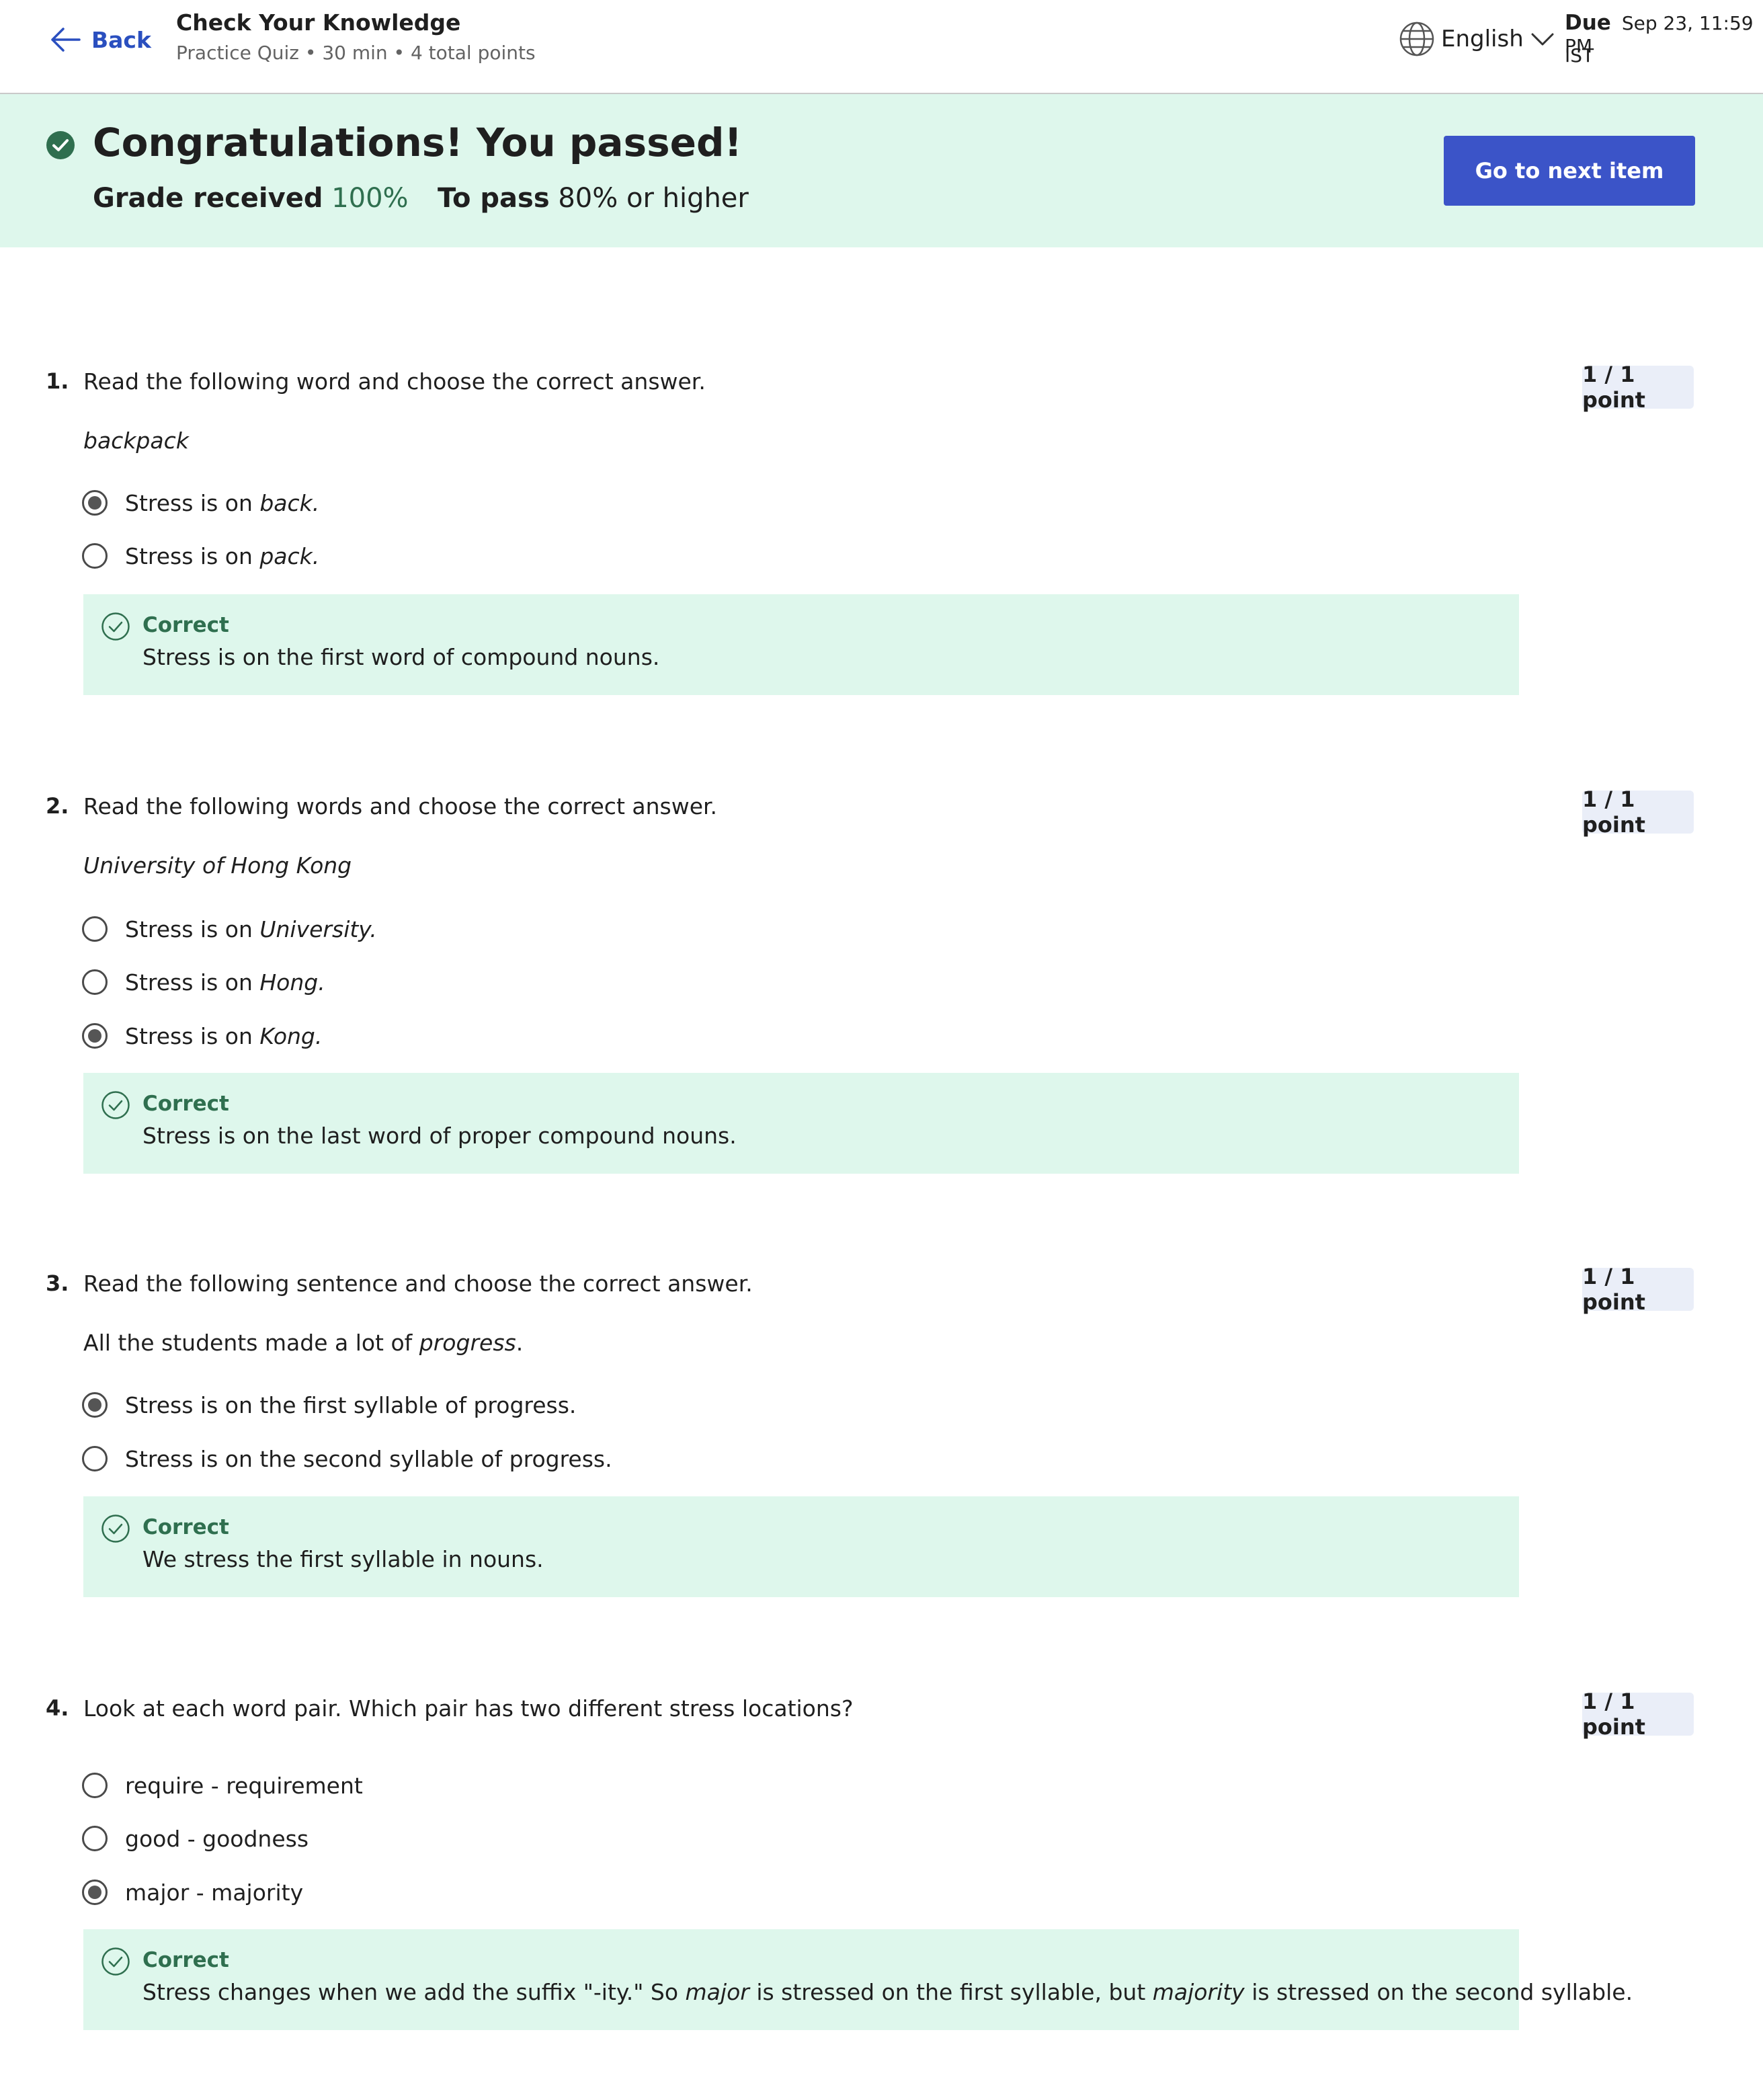  What do you see at coordinates (251, 1343) in the screenshot?
I see `stimulus-text: All the students made a lot of` at bounding box center [251, 1343].